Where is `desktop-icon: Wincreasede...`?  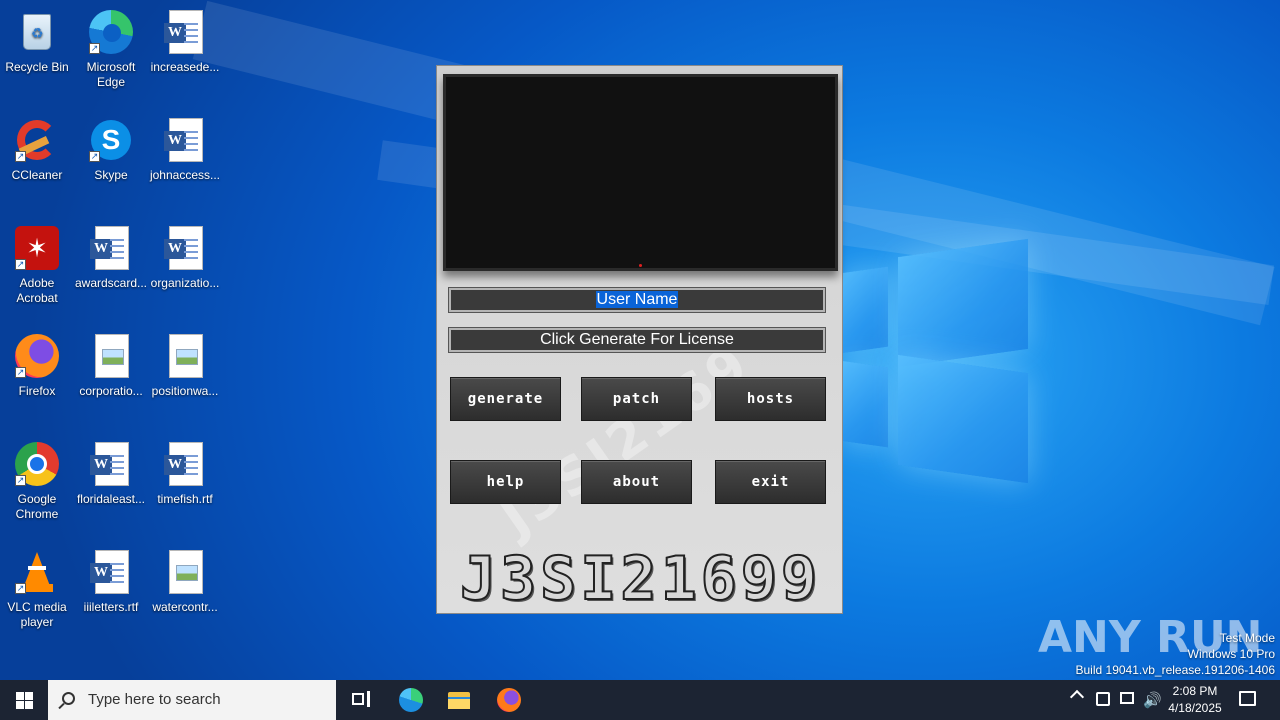 desktop-icon: Wincreasede... is located at coordinates (185, 41).